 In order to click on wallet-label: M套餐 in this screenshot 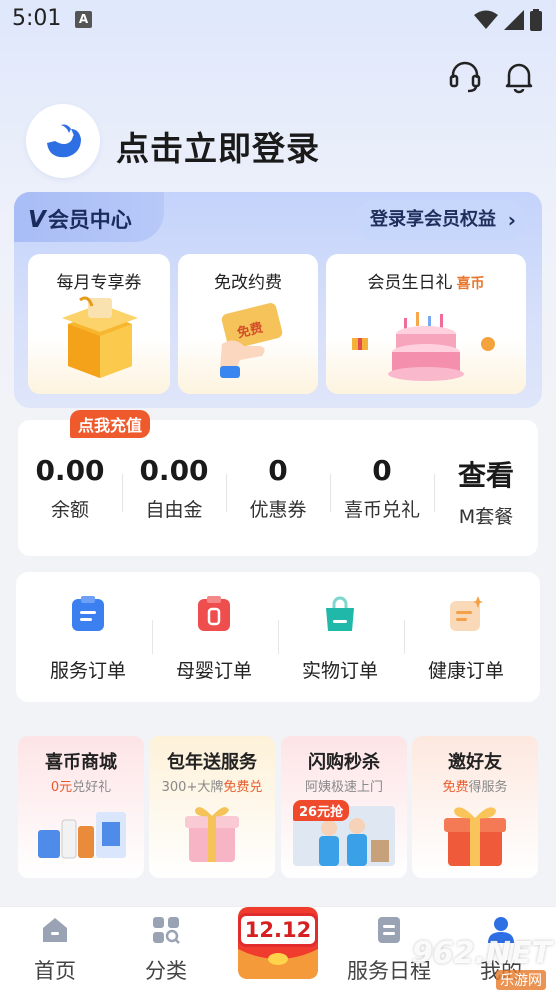, I will do `click(486, 517)`.